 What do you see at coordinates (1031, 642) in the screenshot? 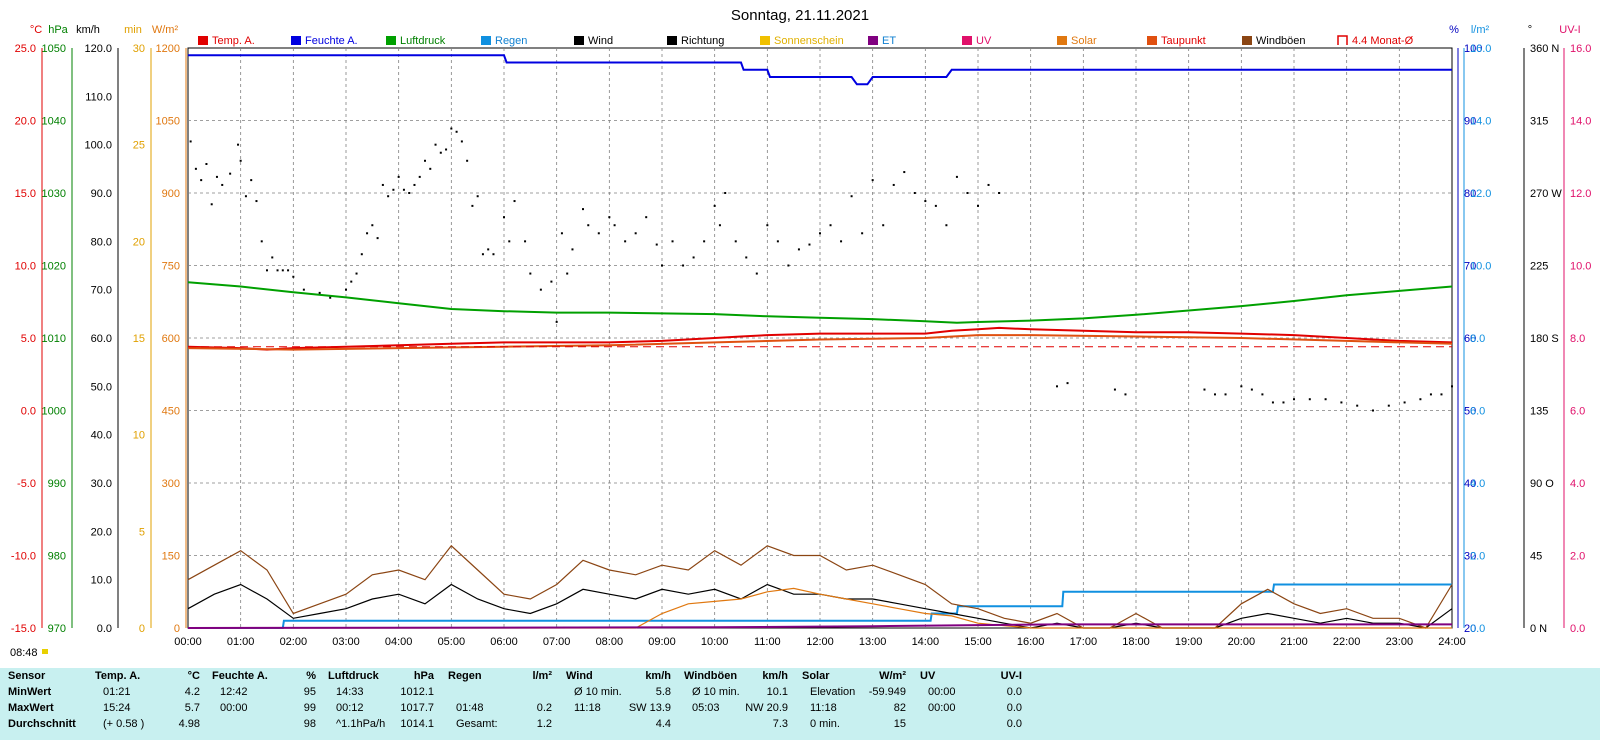
I see `x-tick-label: 16:00` at bounding box center [1031, 642].